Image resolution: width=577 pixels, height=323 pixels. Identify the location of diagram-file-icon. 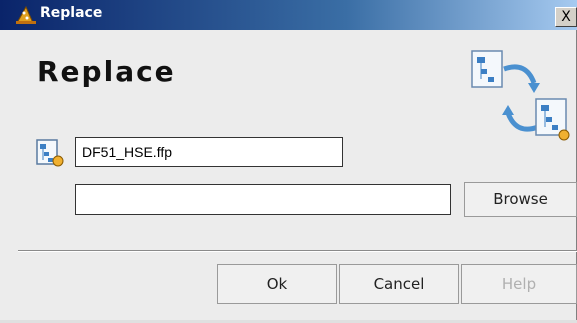
(50, 153).